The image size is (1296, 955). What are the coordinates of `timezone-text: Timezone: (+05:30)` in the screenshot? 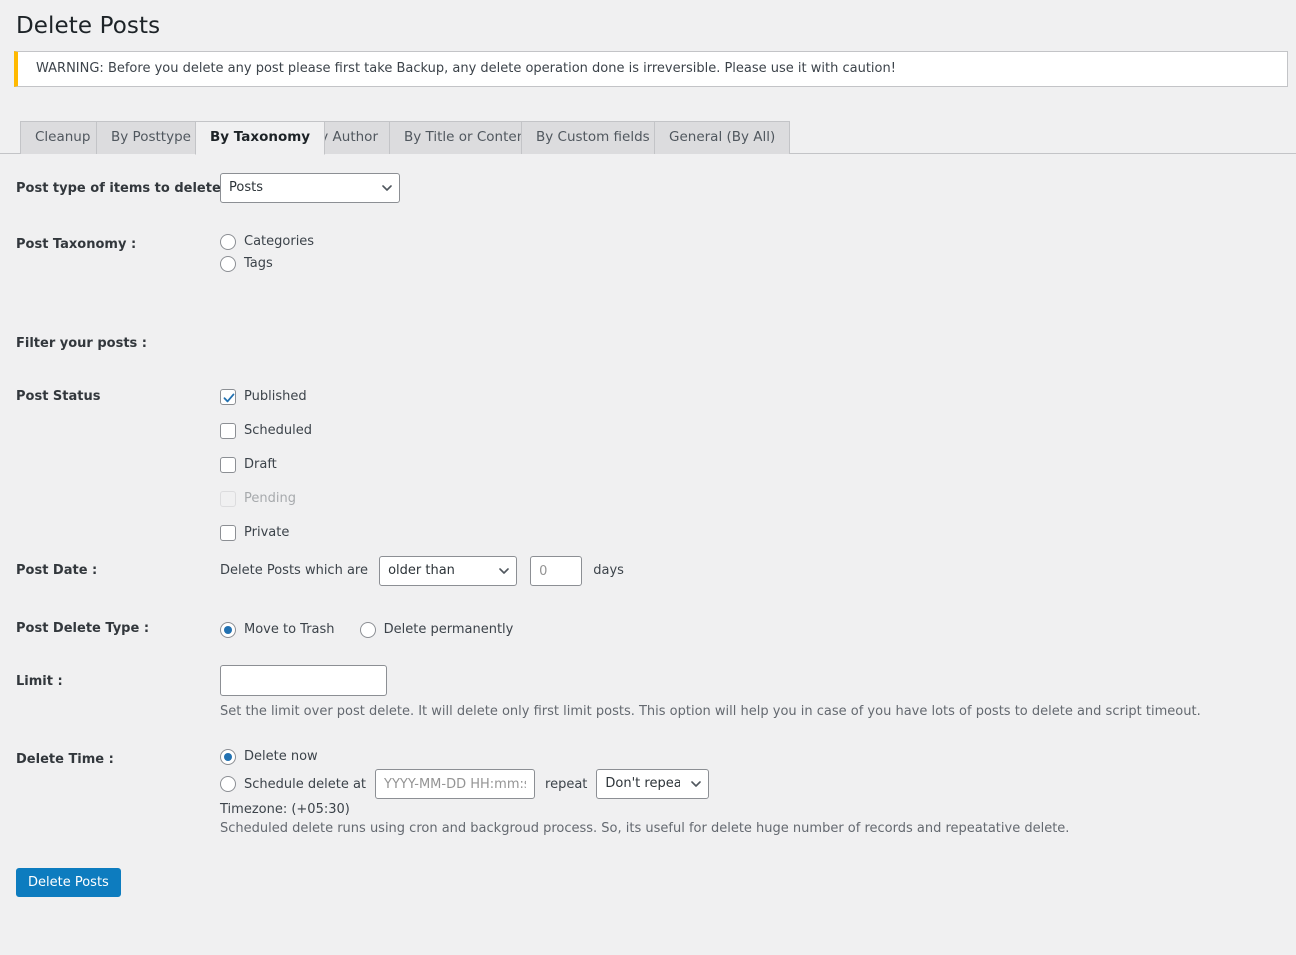 It's located at (285, 809).